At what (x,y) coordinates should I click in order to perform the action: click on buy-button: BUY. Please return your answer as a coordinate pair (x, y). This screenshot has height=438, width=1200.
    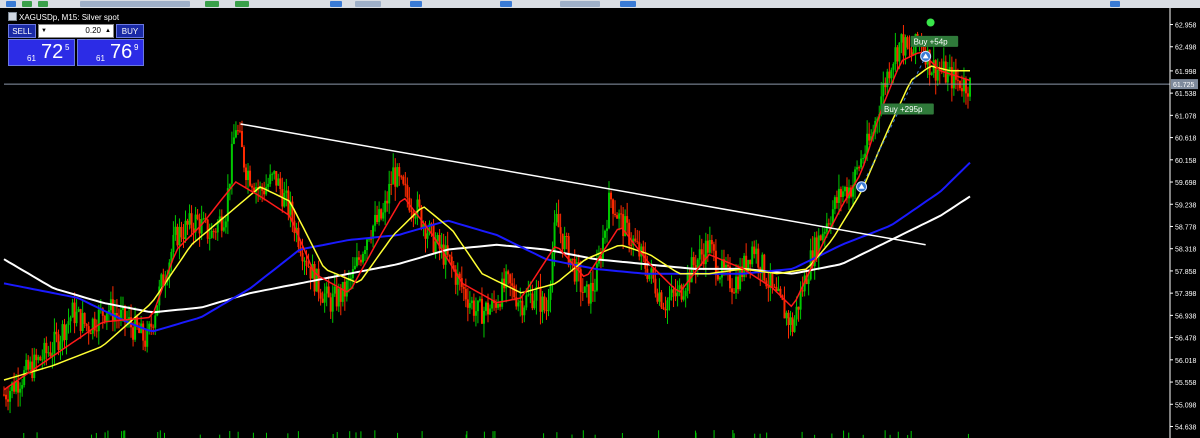
    Looking at the image, I should click on (130, 31).